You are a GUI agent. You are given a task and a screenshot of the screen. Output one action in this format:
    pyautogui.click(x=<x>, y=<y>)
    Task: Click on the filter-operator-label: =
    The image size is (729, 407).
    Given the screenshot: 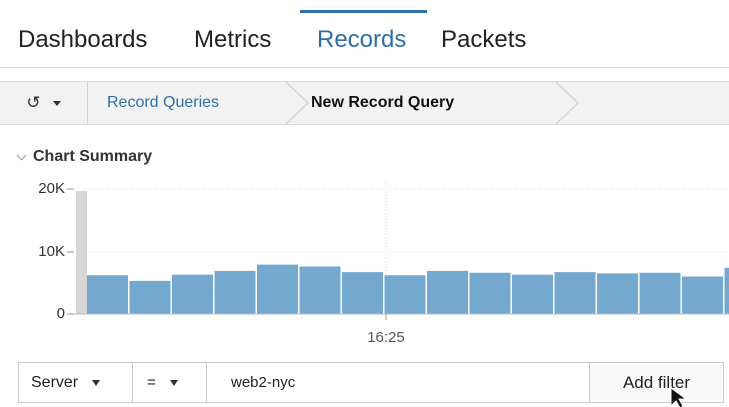 What is the action you would take?
    pyautogui.click(x=151, y=382)
    